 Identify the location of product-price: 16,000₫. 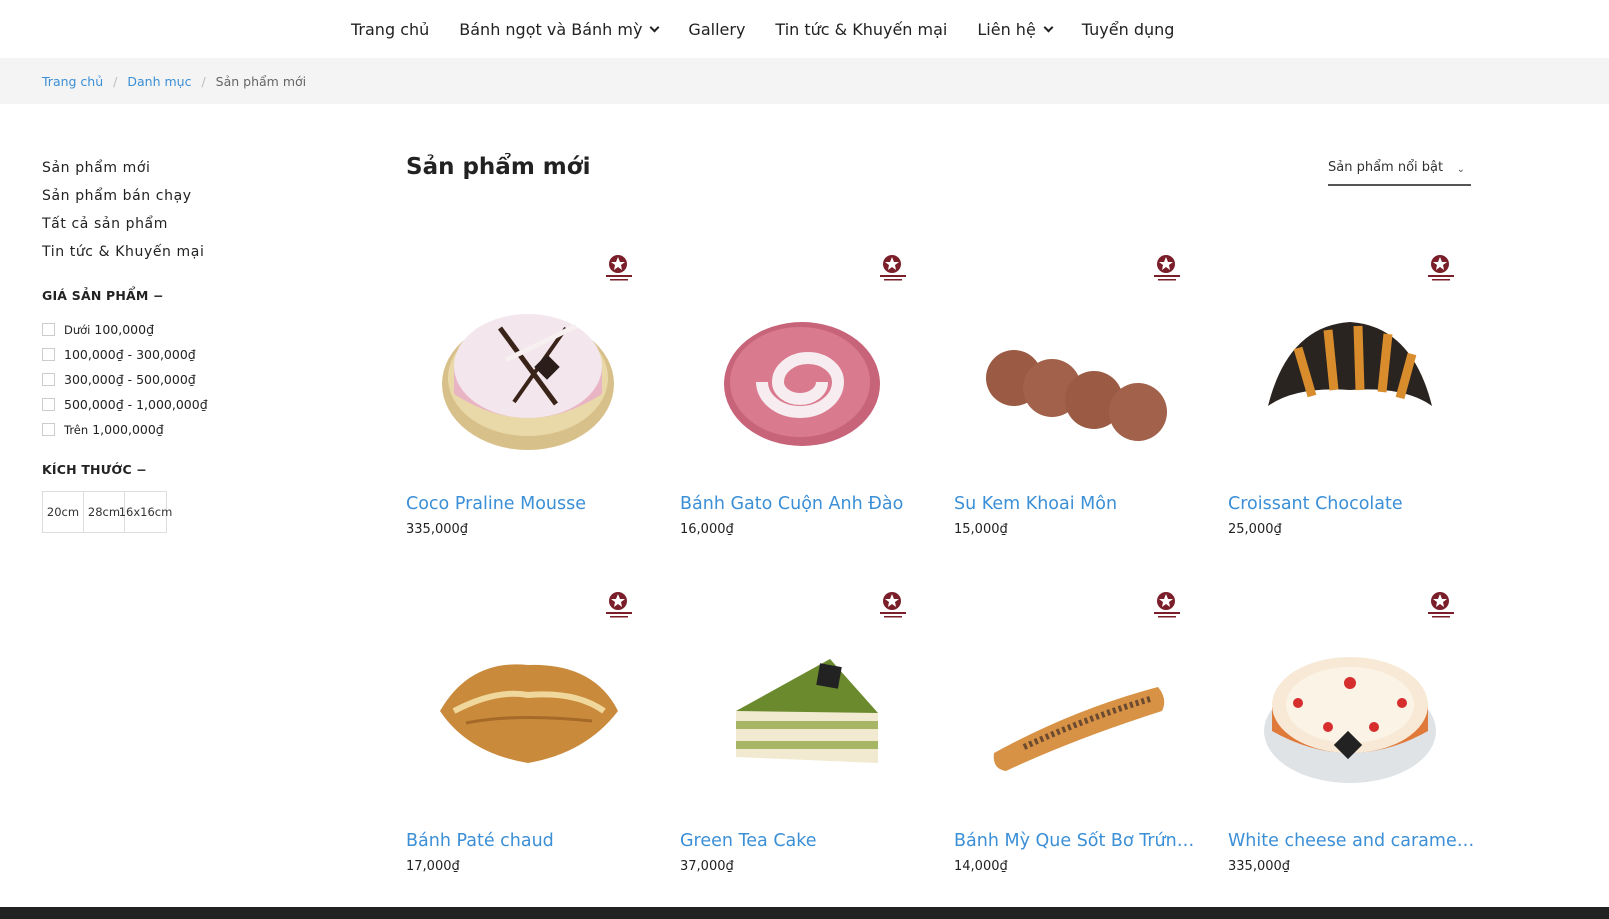
(707, 529).